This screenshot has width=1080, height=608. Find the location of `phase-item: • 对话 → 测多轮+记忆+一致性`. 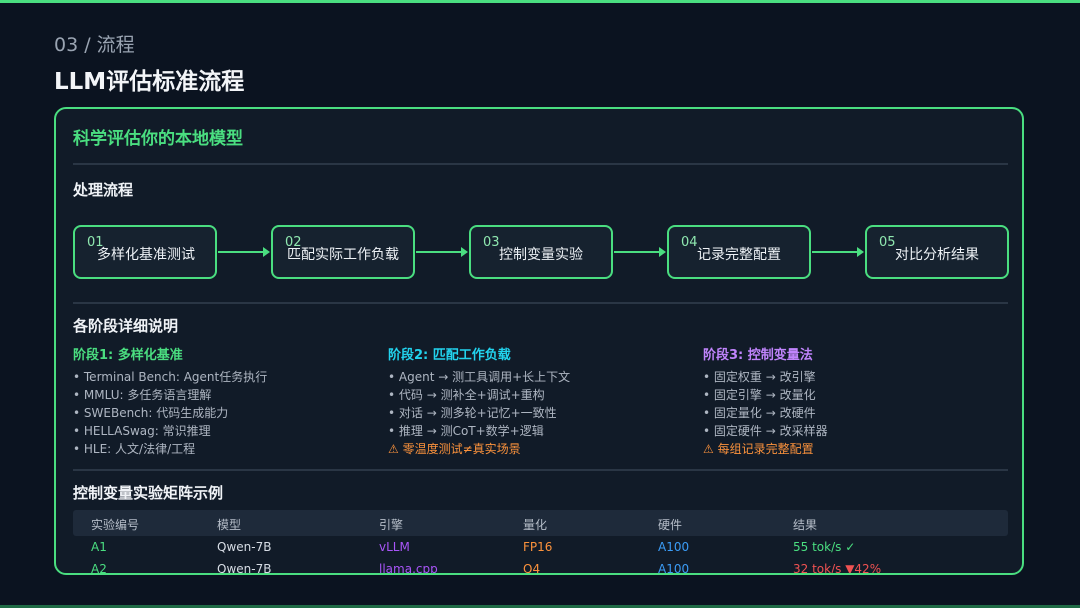

phase-item: • 对话 → 测多轮+记忆+一致性 is located at coordinates (472, 413).